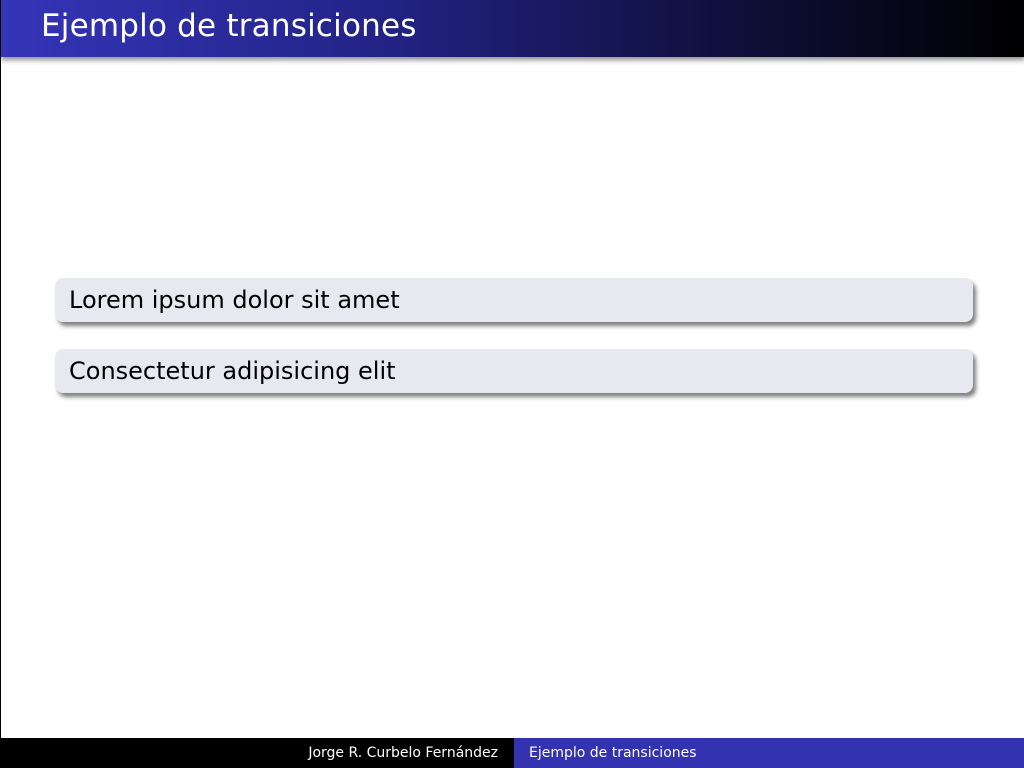 The image size is (1024, 768). Describe the element at coordinates (257, 753) in the screenshot. I see `footer-author-box: Jorge R. Curbelo Fernández` at that location.